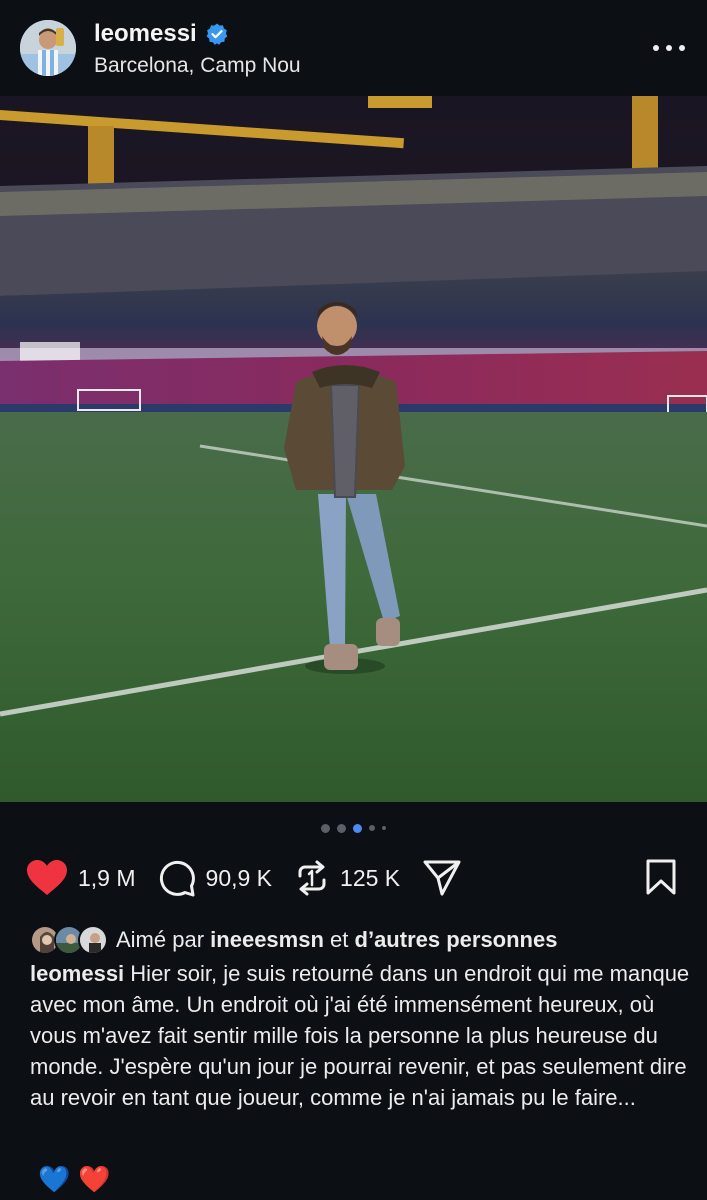 Image resolution: width=707 pixels, height=1200 pixels. I want to click on share-action, so click(442, 878).